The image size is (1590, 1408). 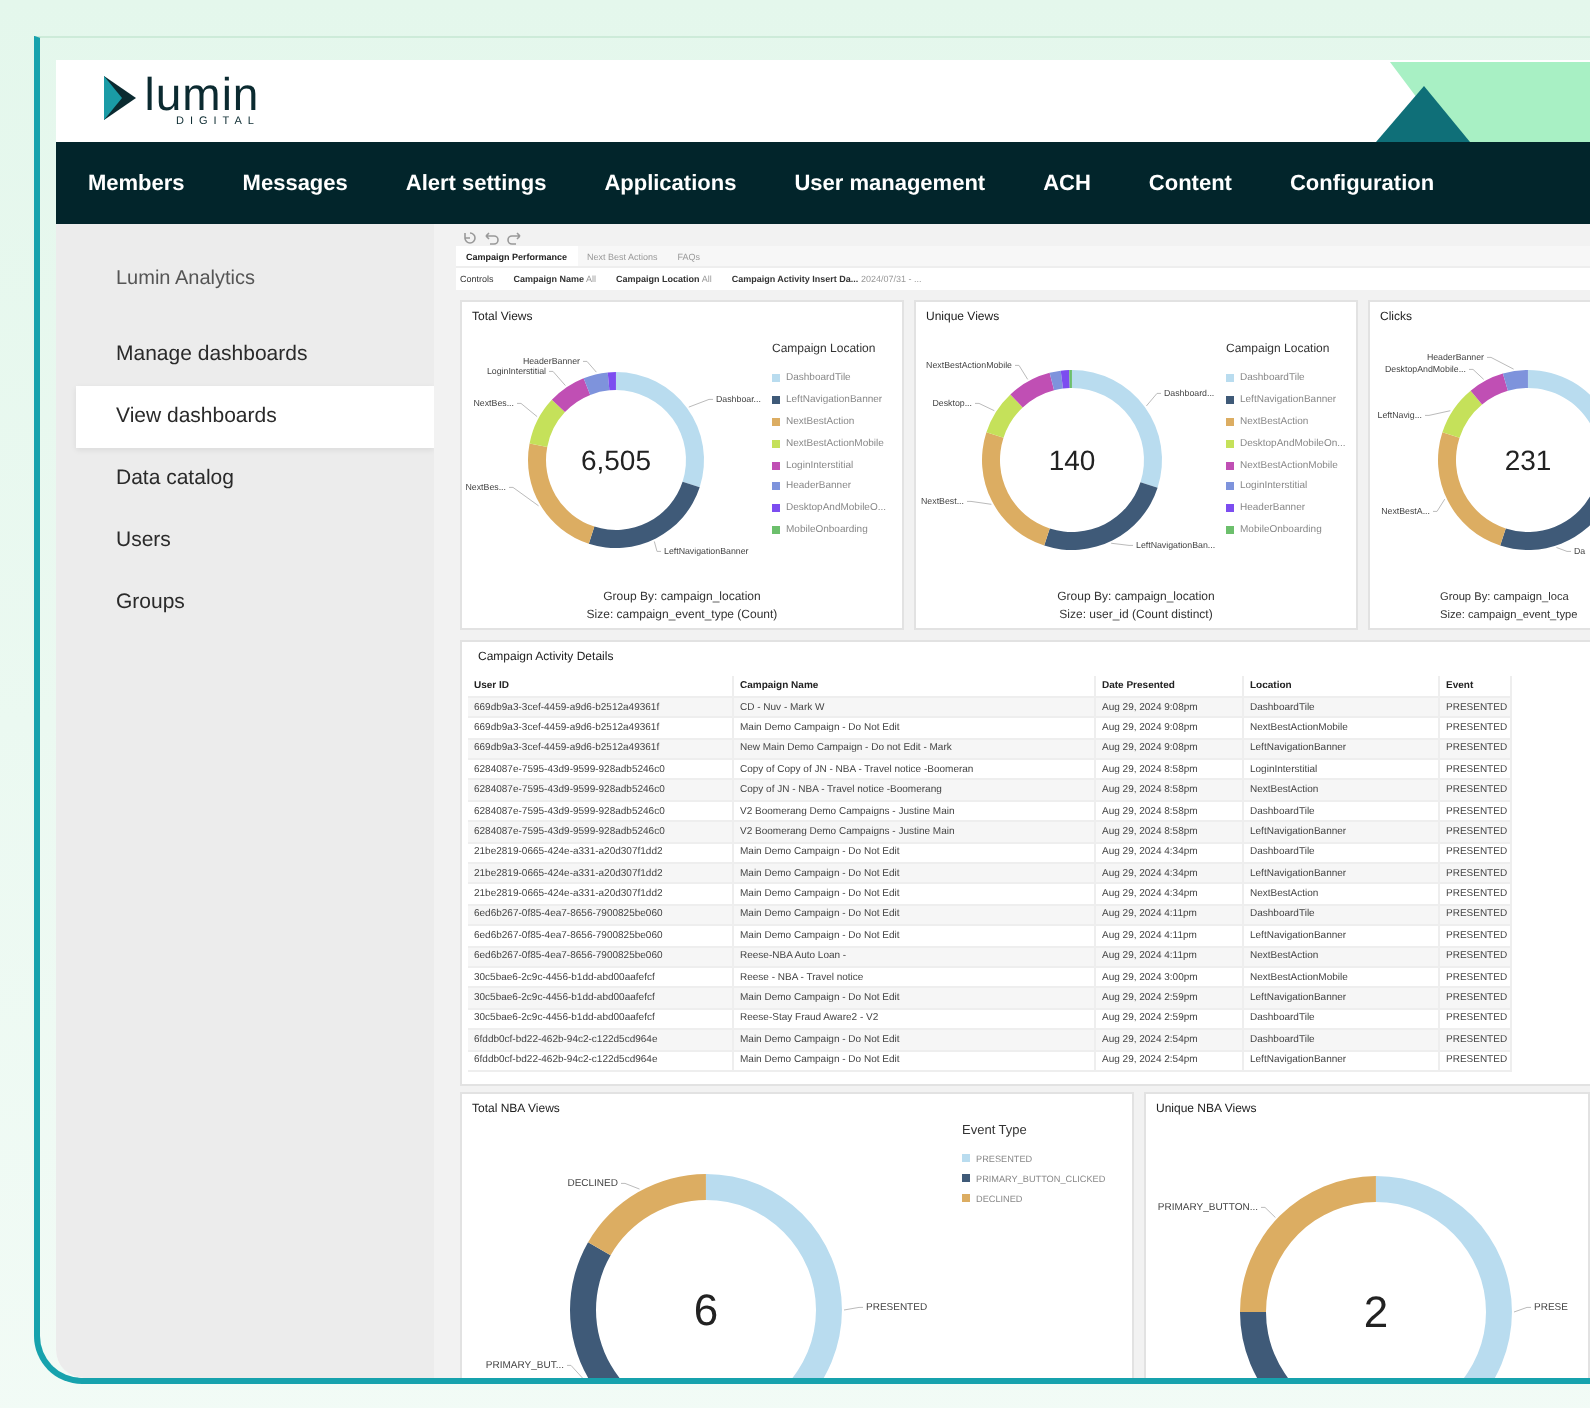 I want to click on logo-icon, so click(x=120, y=98).